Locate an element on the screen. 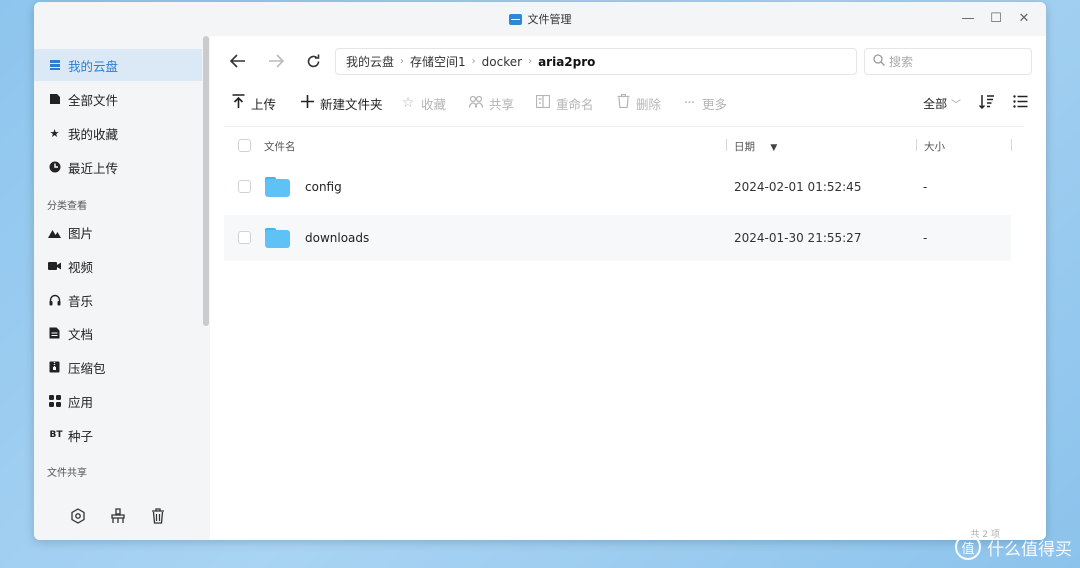 The width and height of the screenshot is (1080, 568). maximize-icon: ☐ is located at coordinates (996, 18).